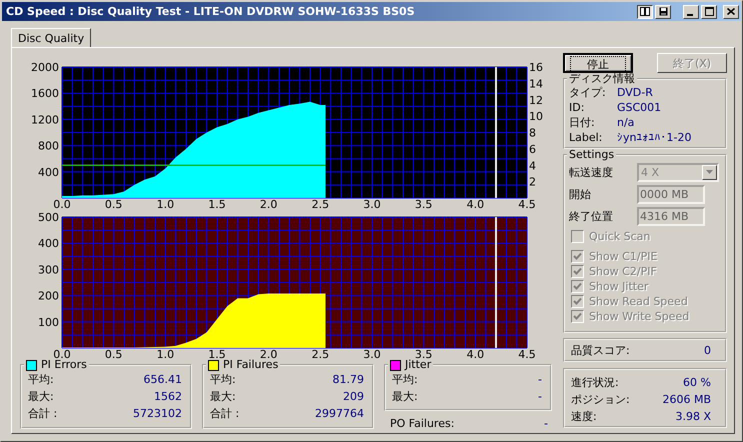 Image resolution: width=743 pixels, height=442 pixels. What do you see at coordinates (638, 301) in the screenshot?
I see `checkbox-label: Show Read Speed` at bounding box center [638, 301].